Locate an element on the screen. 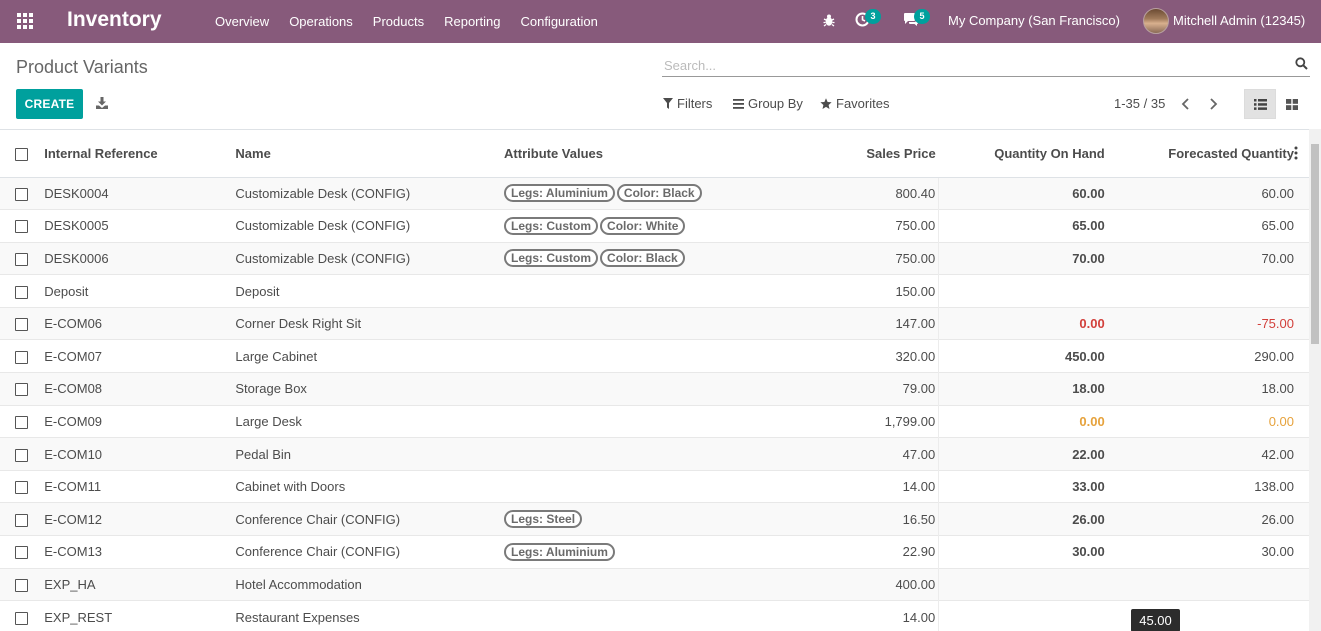  column-header-quantity-on-hand: Quantity On Hand is located at coordinates (1023, 154).